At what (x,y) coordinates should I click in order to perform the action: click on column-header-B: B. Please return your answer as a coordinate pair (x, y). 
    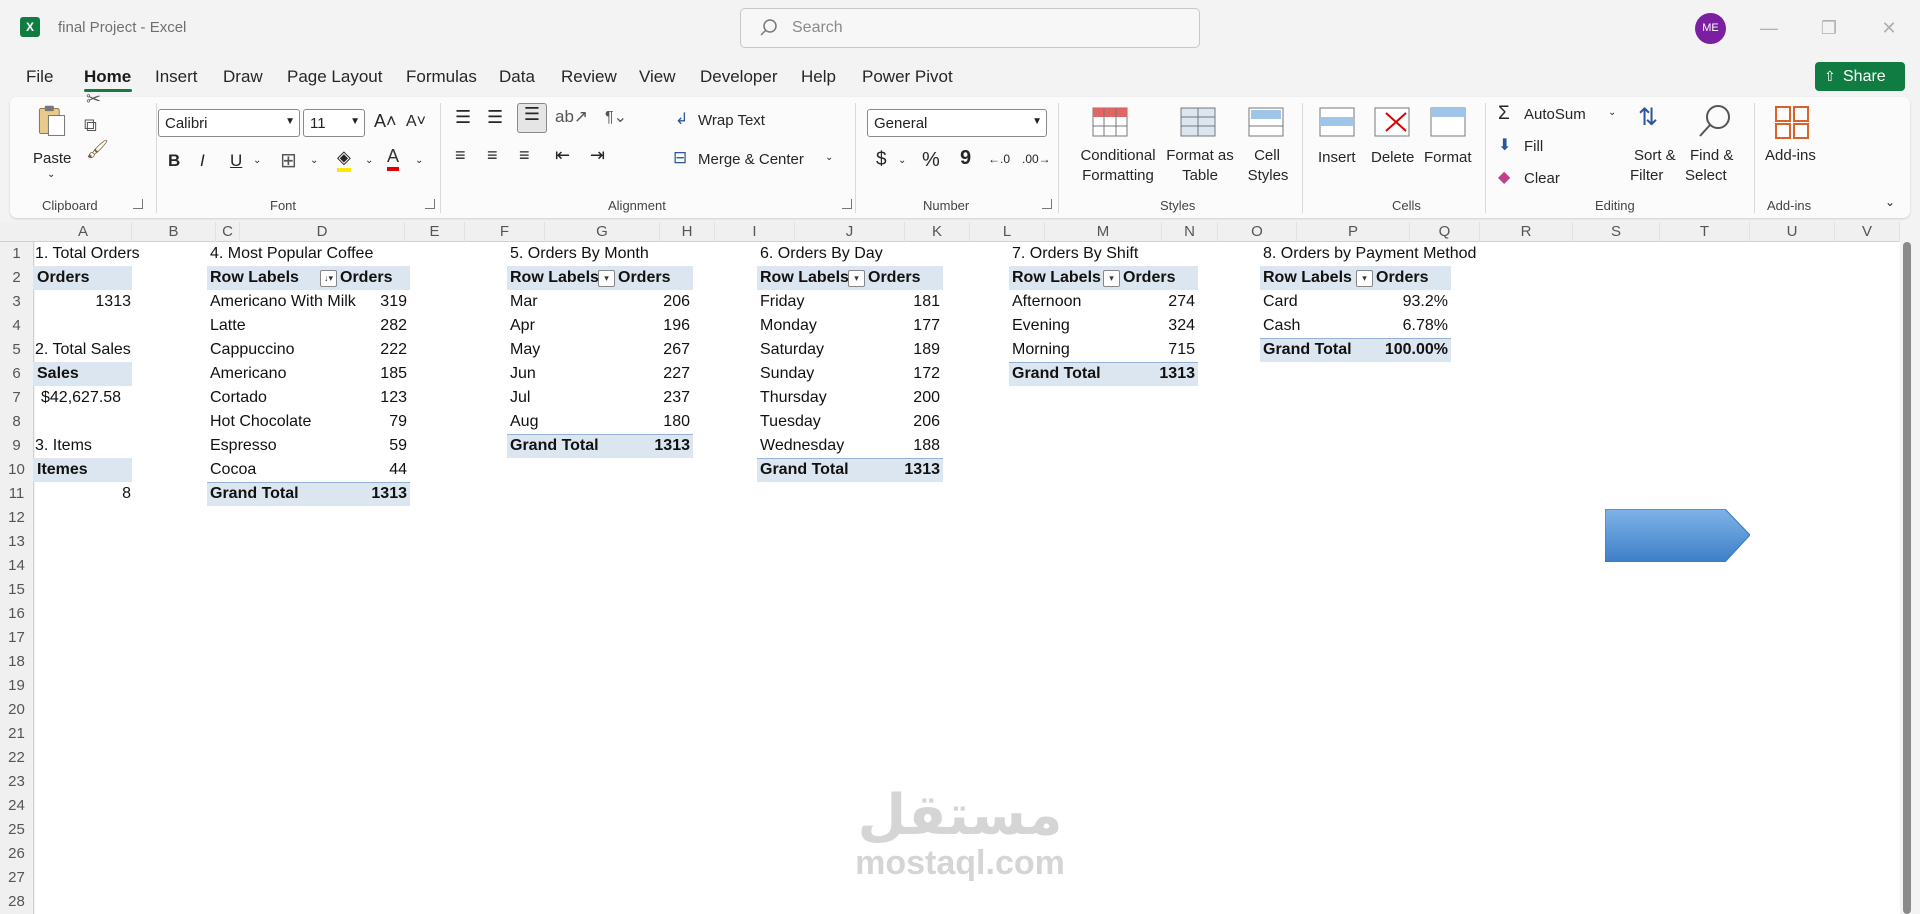
    Looking at the image, I should click on (174, 232).